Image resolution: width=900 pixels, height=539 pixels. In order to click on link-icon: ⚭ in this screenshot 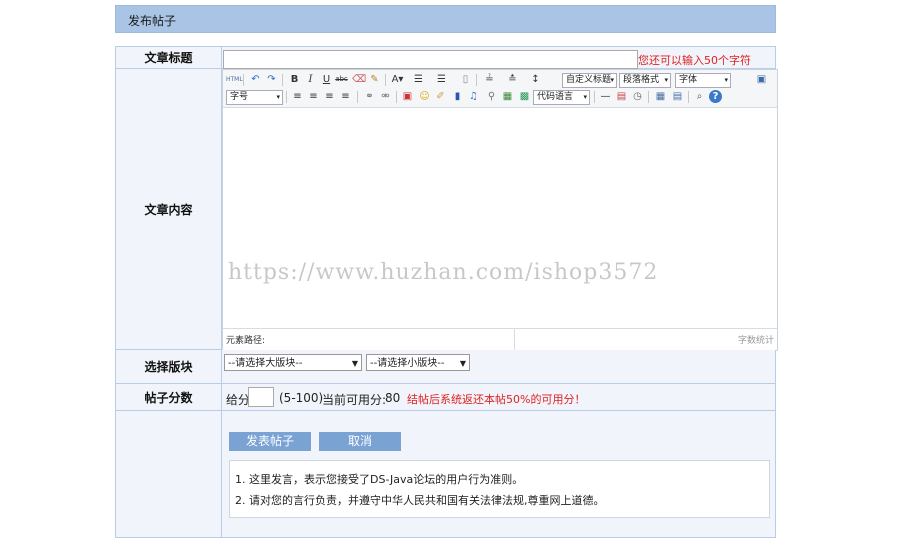, I will do `click(369, 96)`.